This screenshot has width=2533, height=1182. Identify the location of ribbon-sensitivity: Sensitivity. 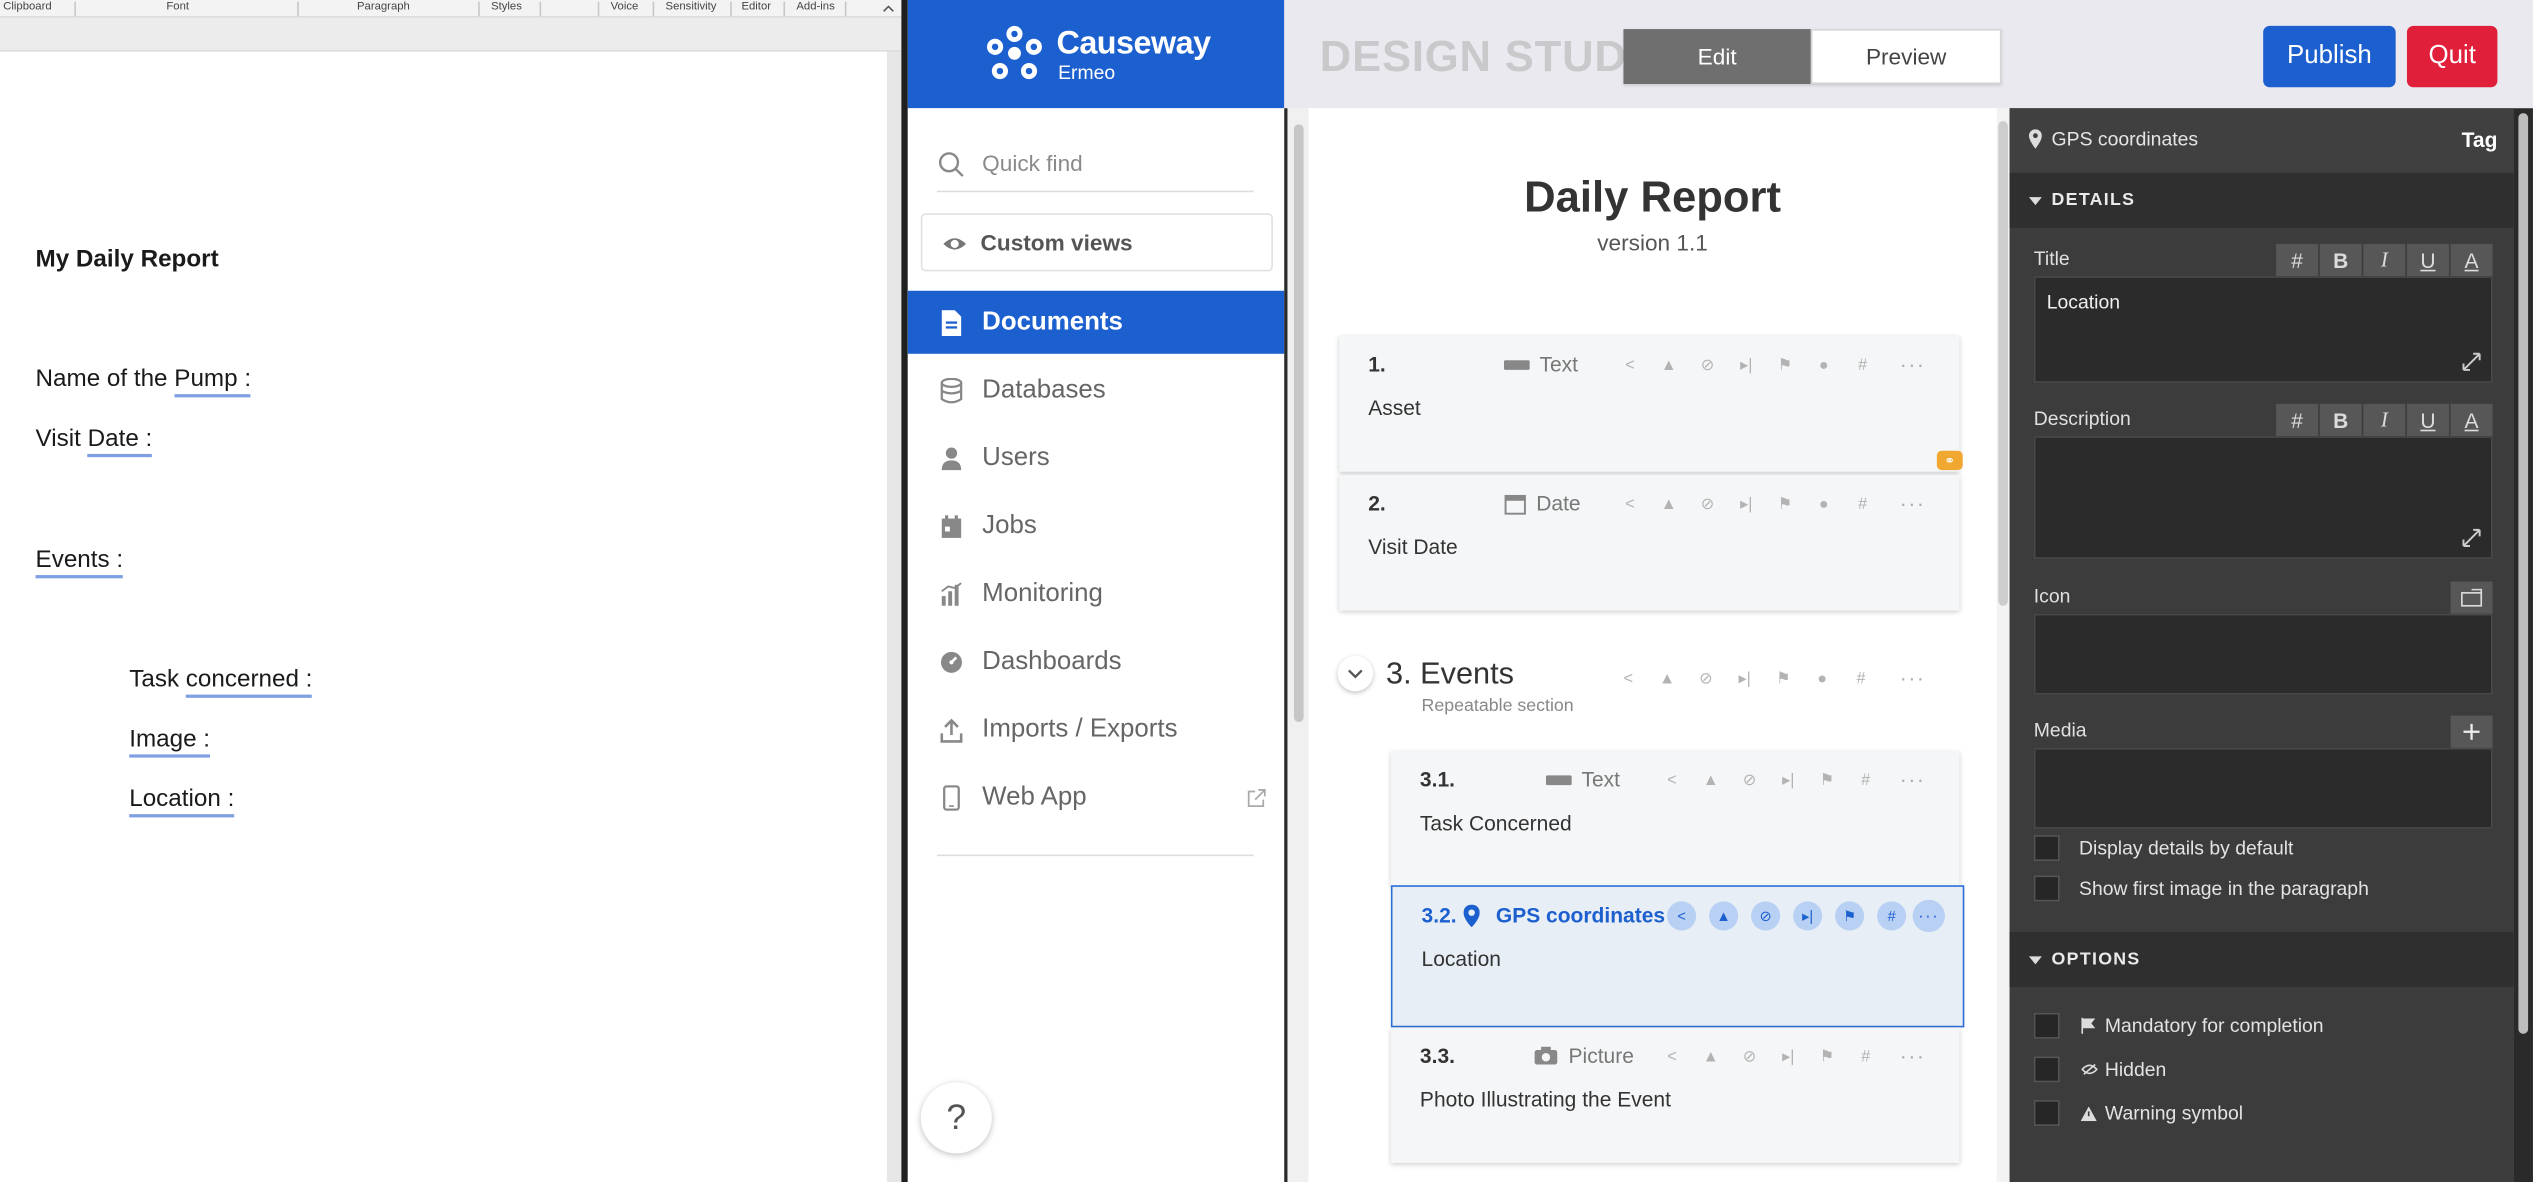
(691, 8).